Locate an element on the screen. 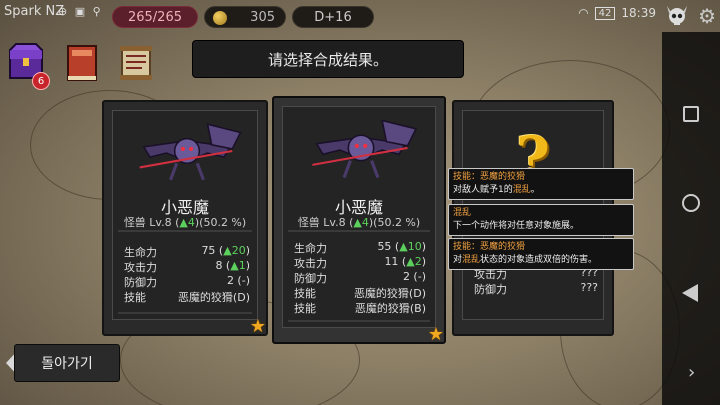 The width and height of the screenshot is (720, 405). system-status: ◠ 42 18:39 is located at coordinates (617, 13).